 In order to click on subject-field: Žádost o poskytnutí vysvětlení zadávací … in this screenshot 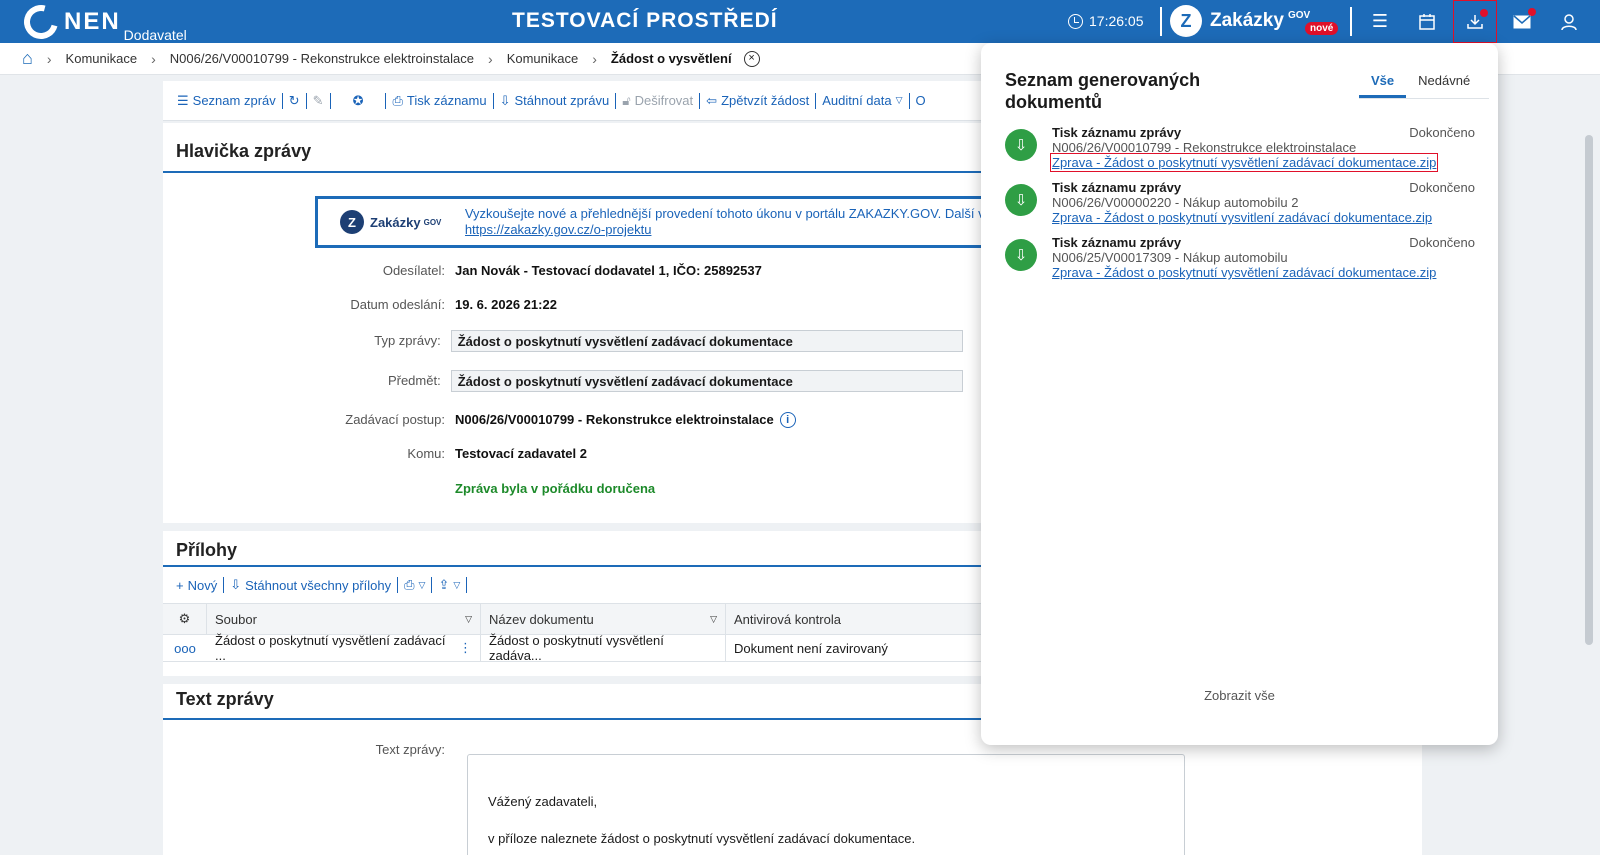, I will do `click(706, 381)`.